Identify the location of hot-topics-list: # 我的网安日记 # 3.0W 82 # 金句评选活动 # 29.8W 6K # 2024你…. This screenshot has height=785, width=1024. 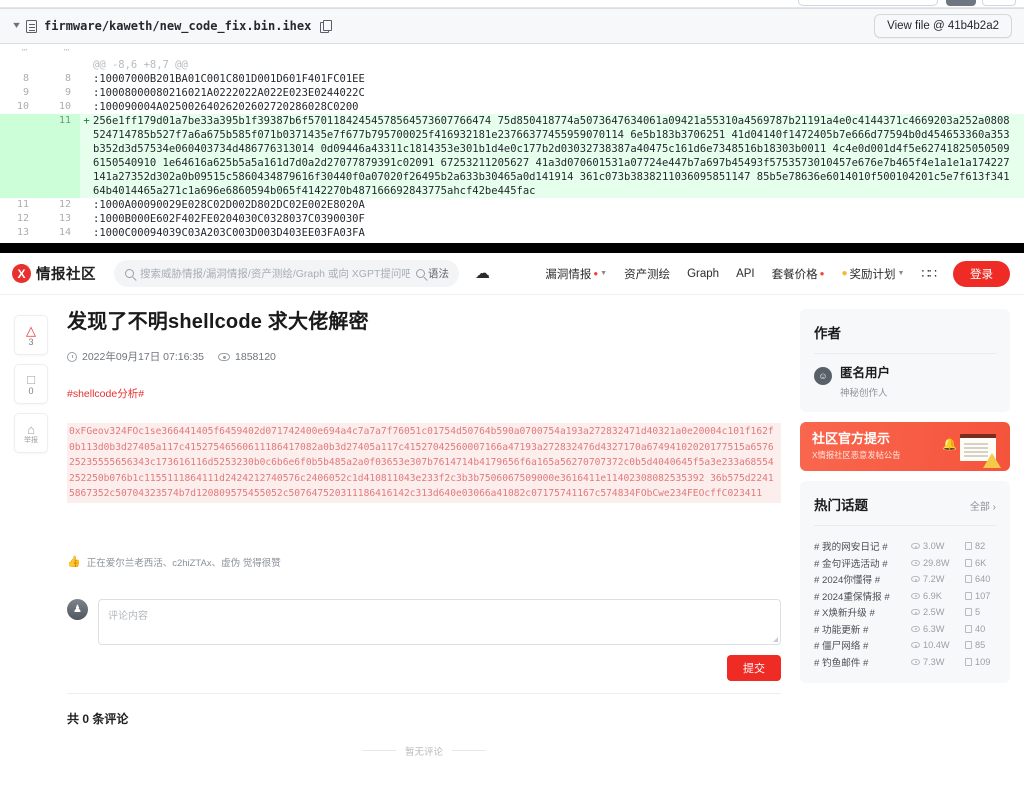
(905, 604).